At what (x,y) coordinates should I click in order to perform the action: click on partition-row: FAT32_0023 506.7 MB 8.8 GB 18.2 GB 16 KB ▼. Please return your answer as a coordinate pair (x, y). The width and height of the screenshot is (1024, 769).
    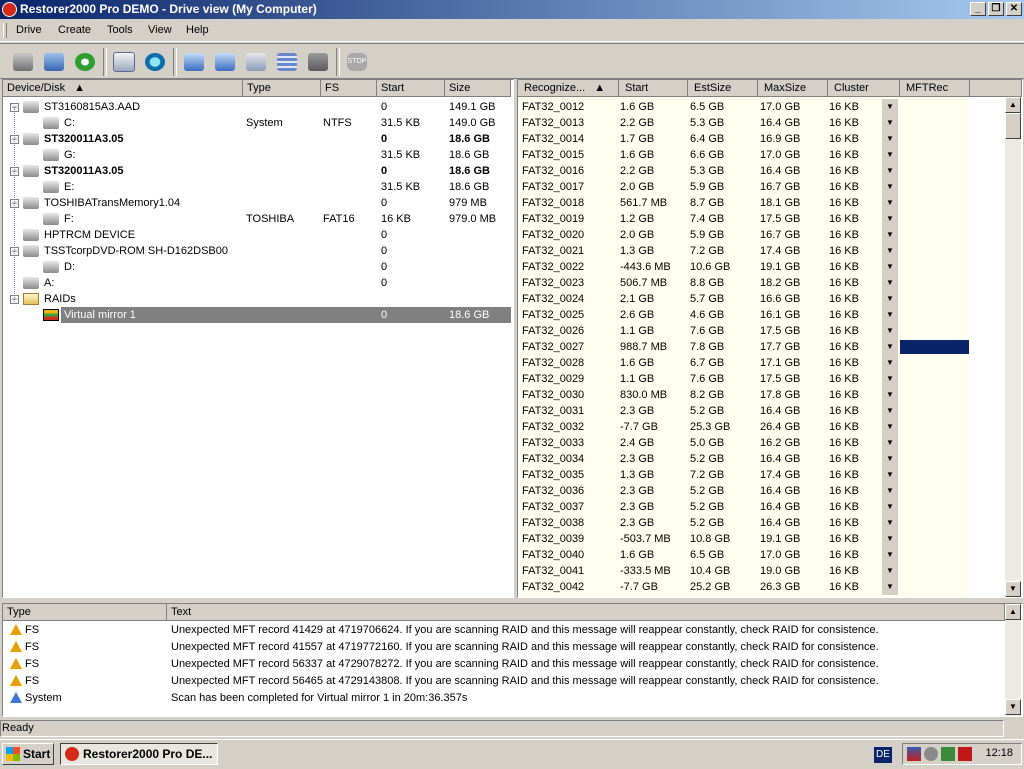
    Looking at the image, I should click on (761, 283).